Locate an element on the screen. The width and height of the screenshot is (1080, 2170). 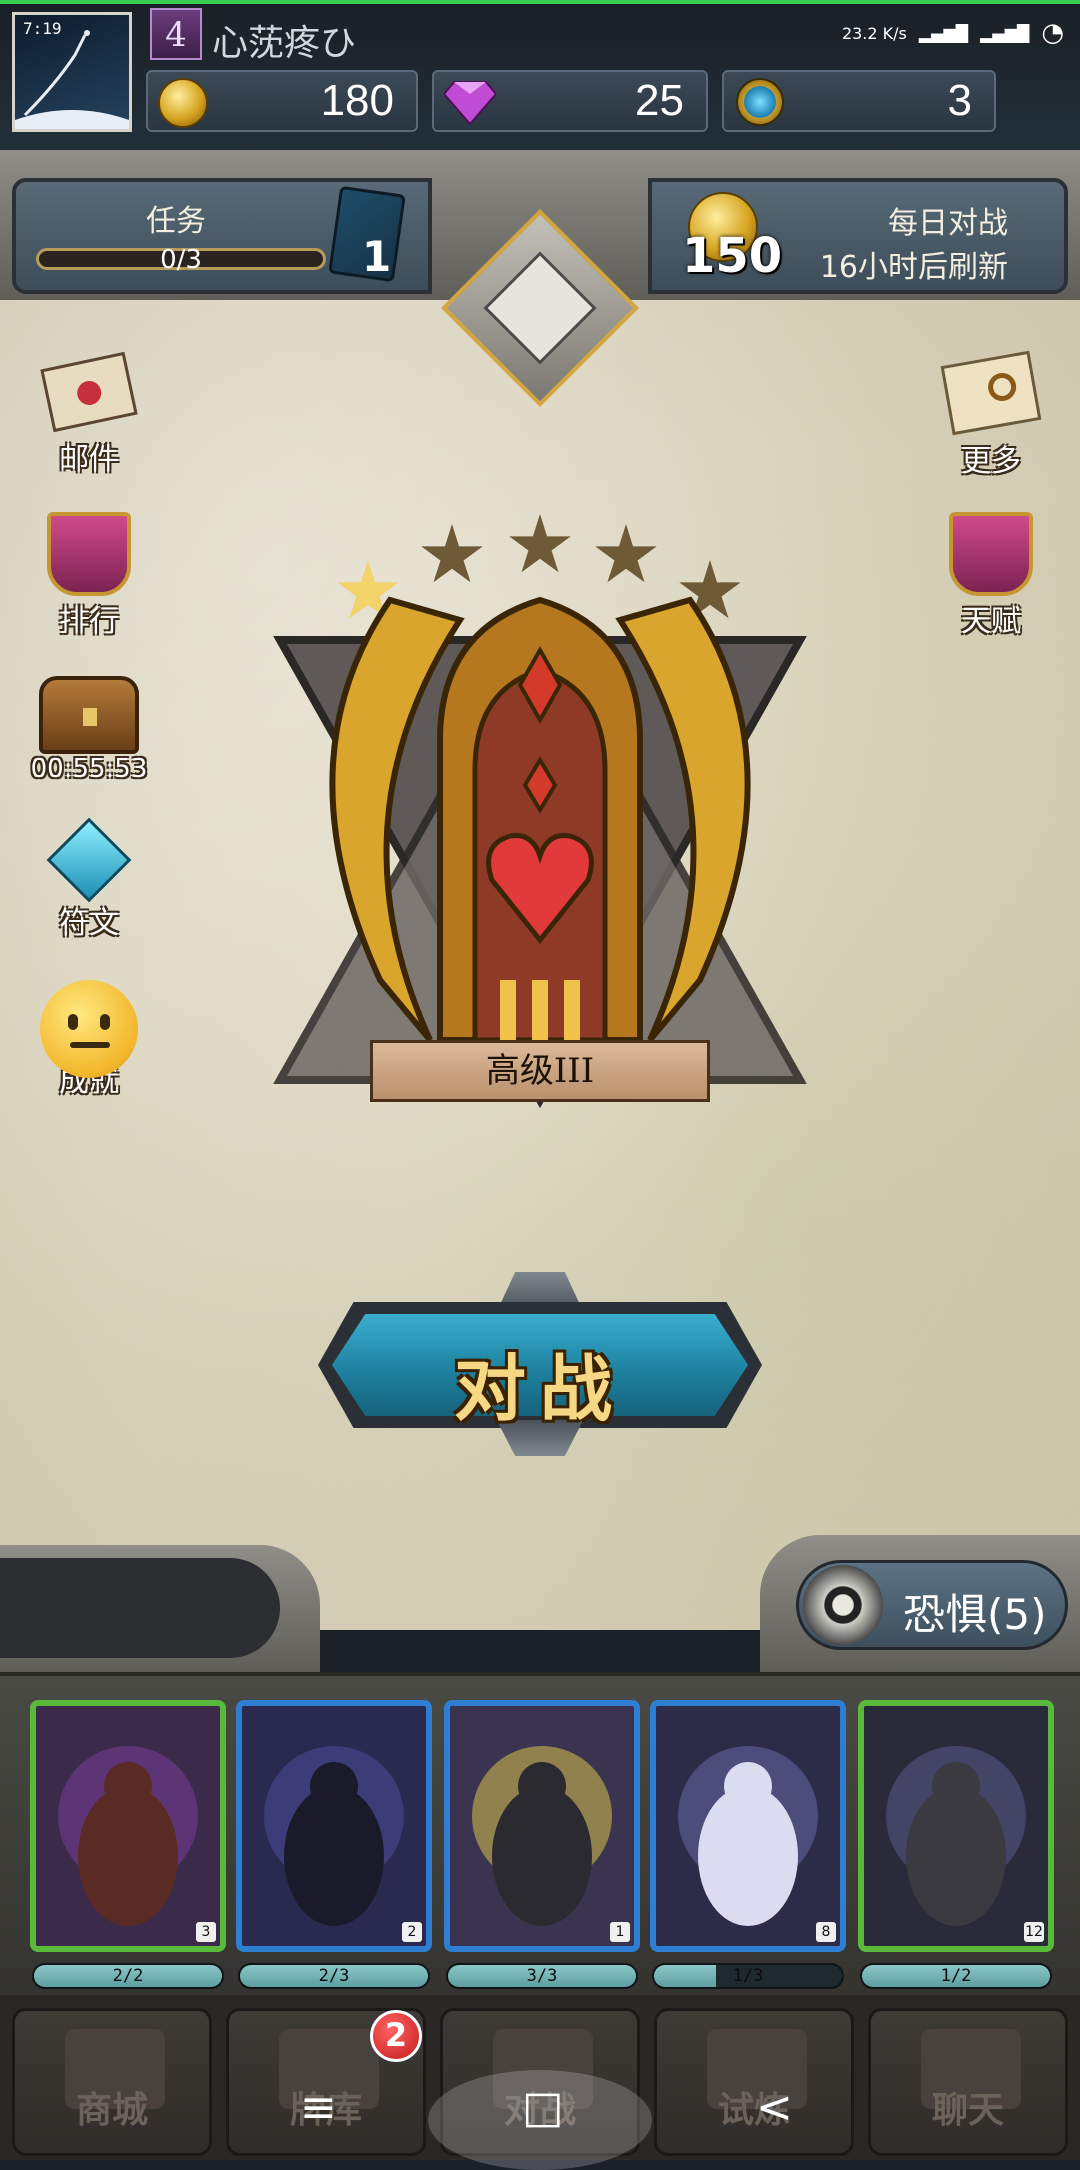
more-label: 更多 is located at coordinates (991, 461).